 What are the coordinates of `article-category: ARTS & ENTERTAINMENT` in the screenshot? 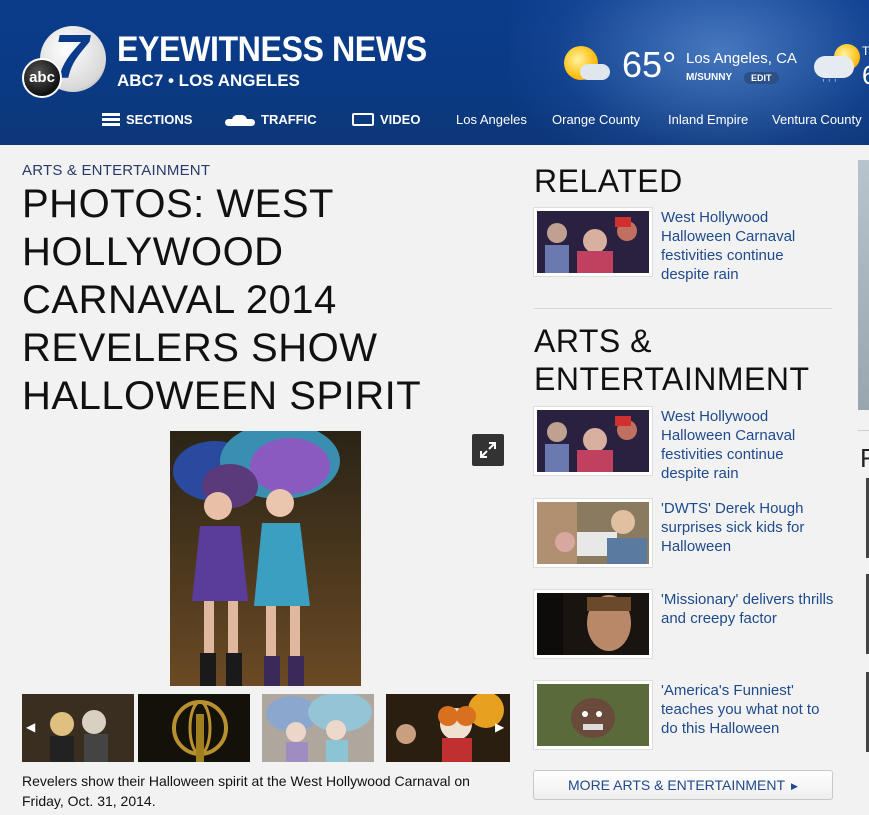 It's located at (116, 170).